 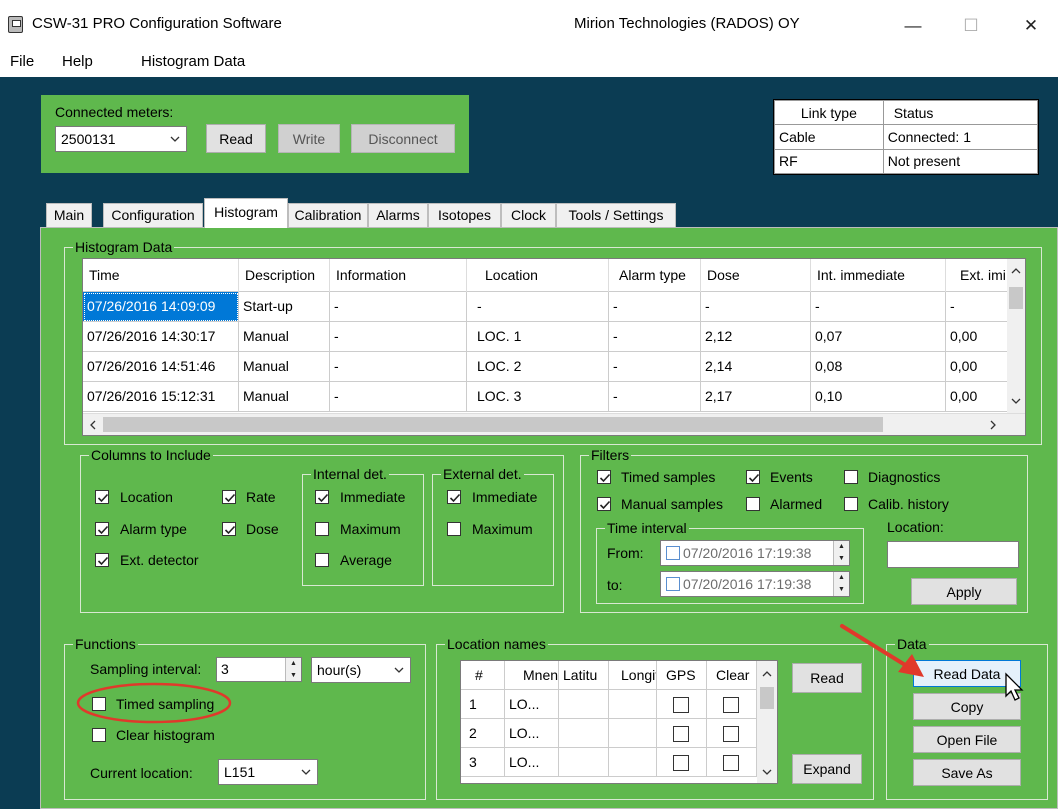 What do you see at coordinates (755, 584) in the screenshot?
I see `to-date-picker: 07/20/2016 17:19:38 ▲ ▼` at bounding box center [755, 584].